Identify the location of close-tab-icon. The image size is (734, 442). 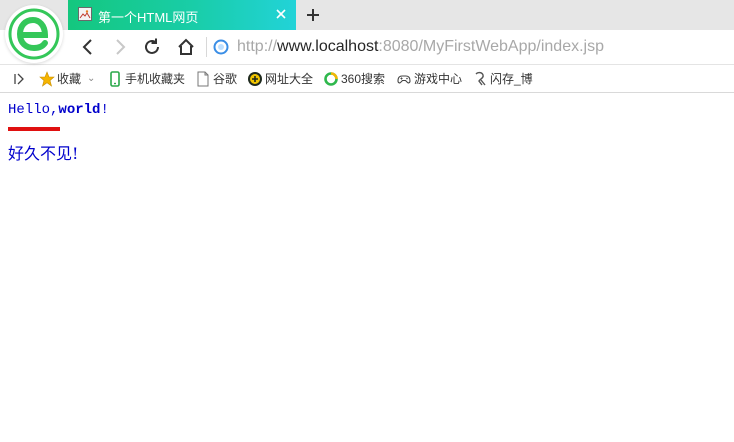
(281, 14).